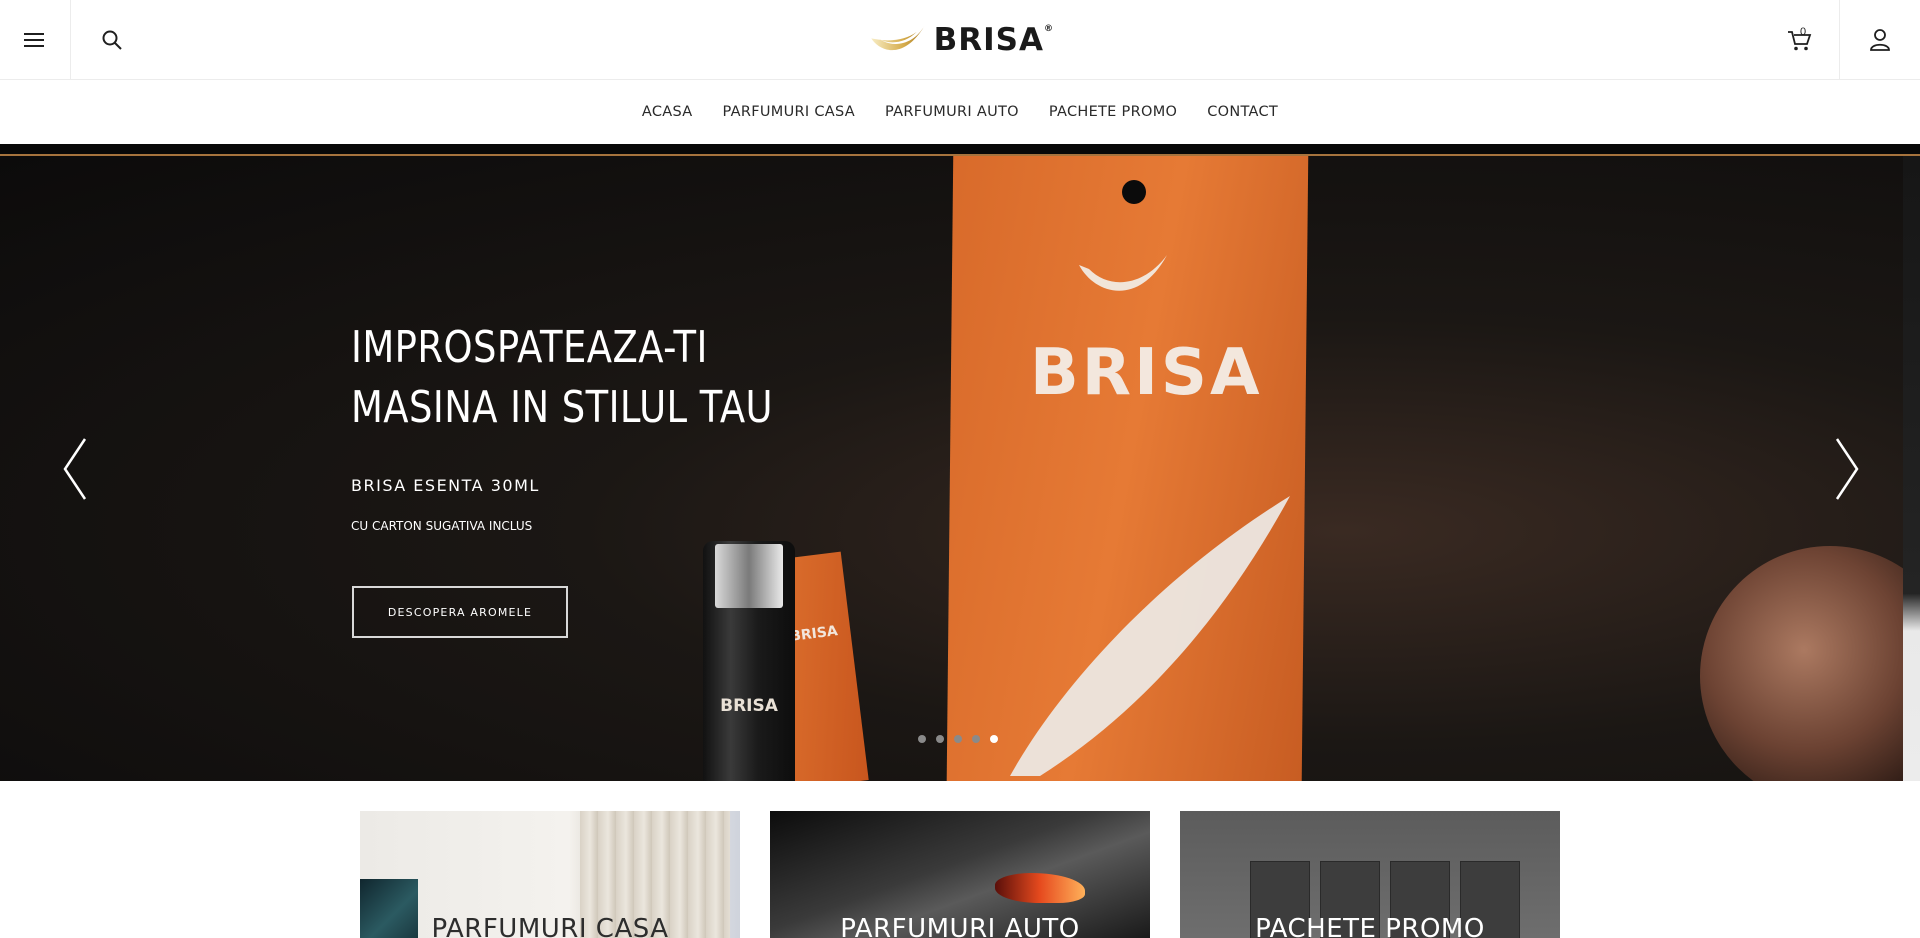 This screenshot has height=938, width=1920. Describe the element at coordinates (789, 112) in the screenshot. I see `nav-item-parfumuri-casa: PARFUMURI CASA` at that location.